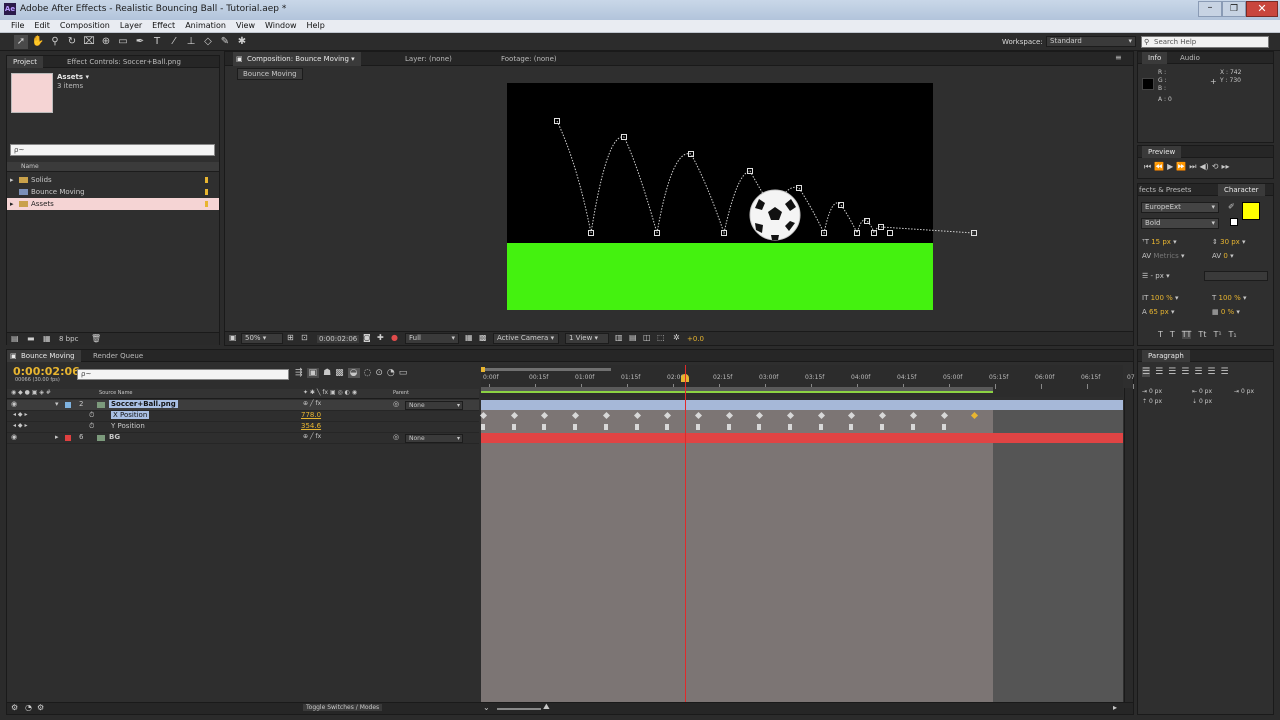 This screenshot has width=1280, height=720. I want to click on fill-color-swatch, so click(1251, 211).